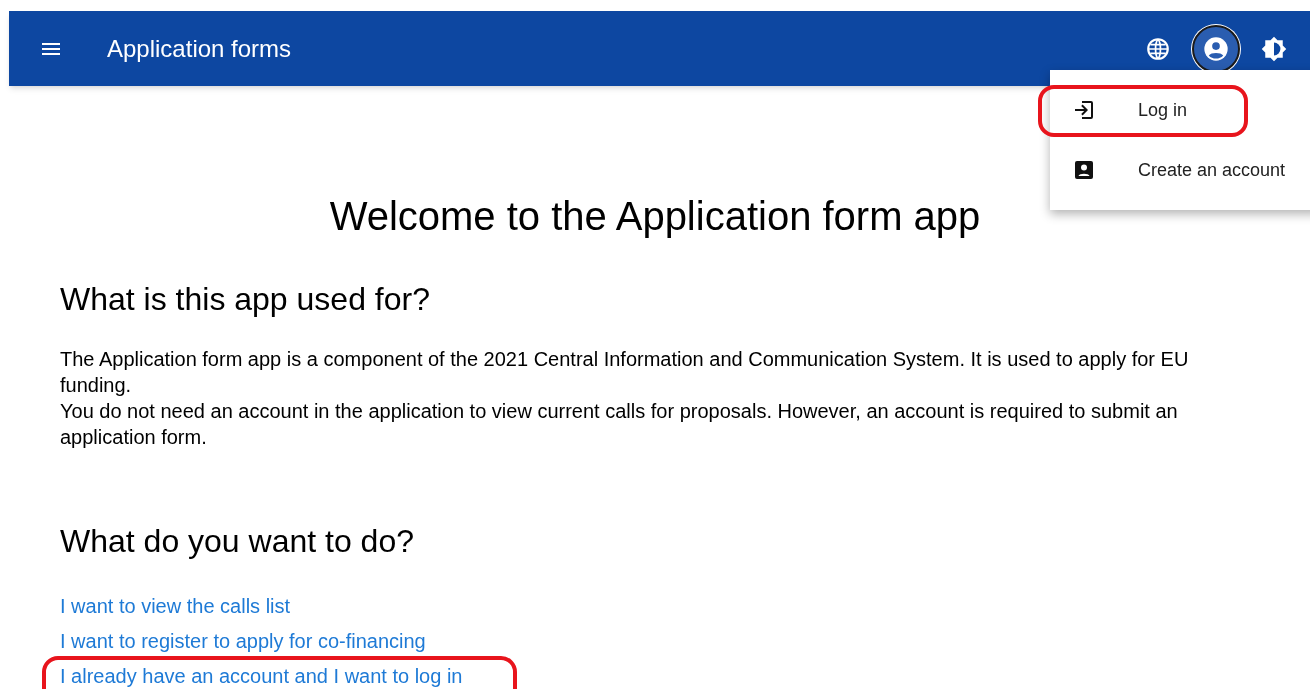  What do you see at coordinates (1084, 170) in the screenshot?
I see `contact-card-icon` at bounding box center [1084, 170].